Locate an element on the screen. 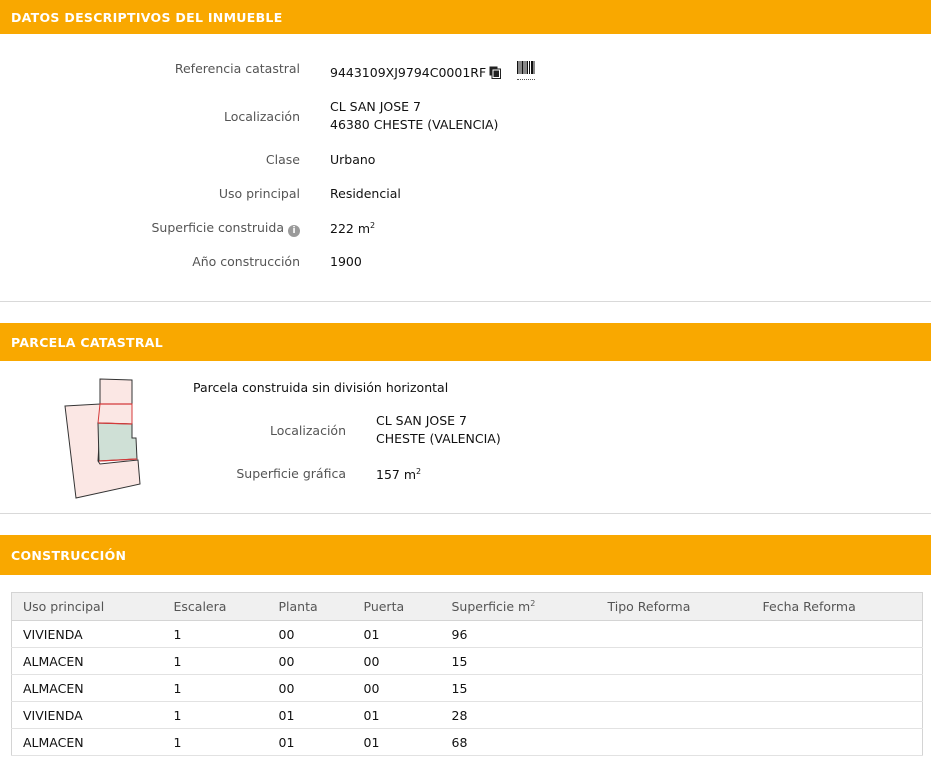 This screenshot has width=931, height=764. cell-superficie: 68 is located at coordinates (518, 742).